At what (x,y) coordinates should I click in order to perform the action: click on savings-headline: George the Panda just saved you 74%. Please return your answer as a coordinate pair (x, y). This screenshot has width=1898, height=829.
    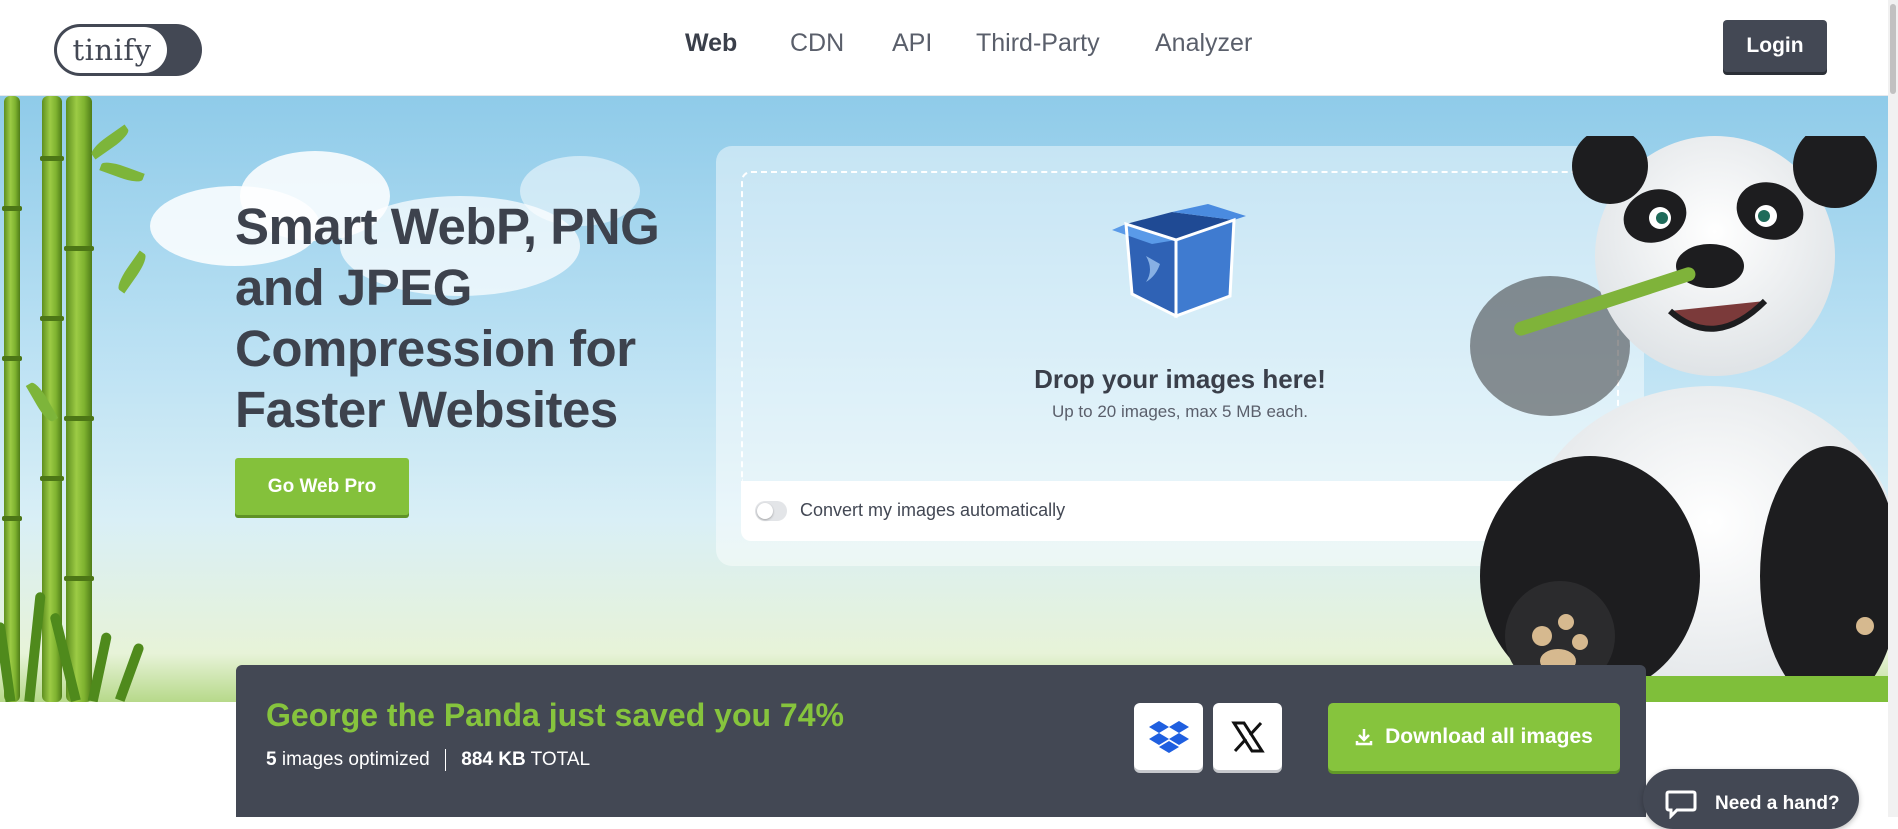
    Looking at the image, I should click on (555, 715).